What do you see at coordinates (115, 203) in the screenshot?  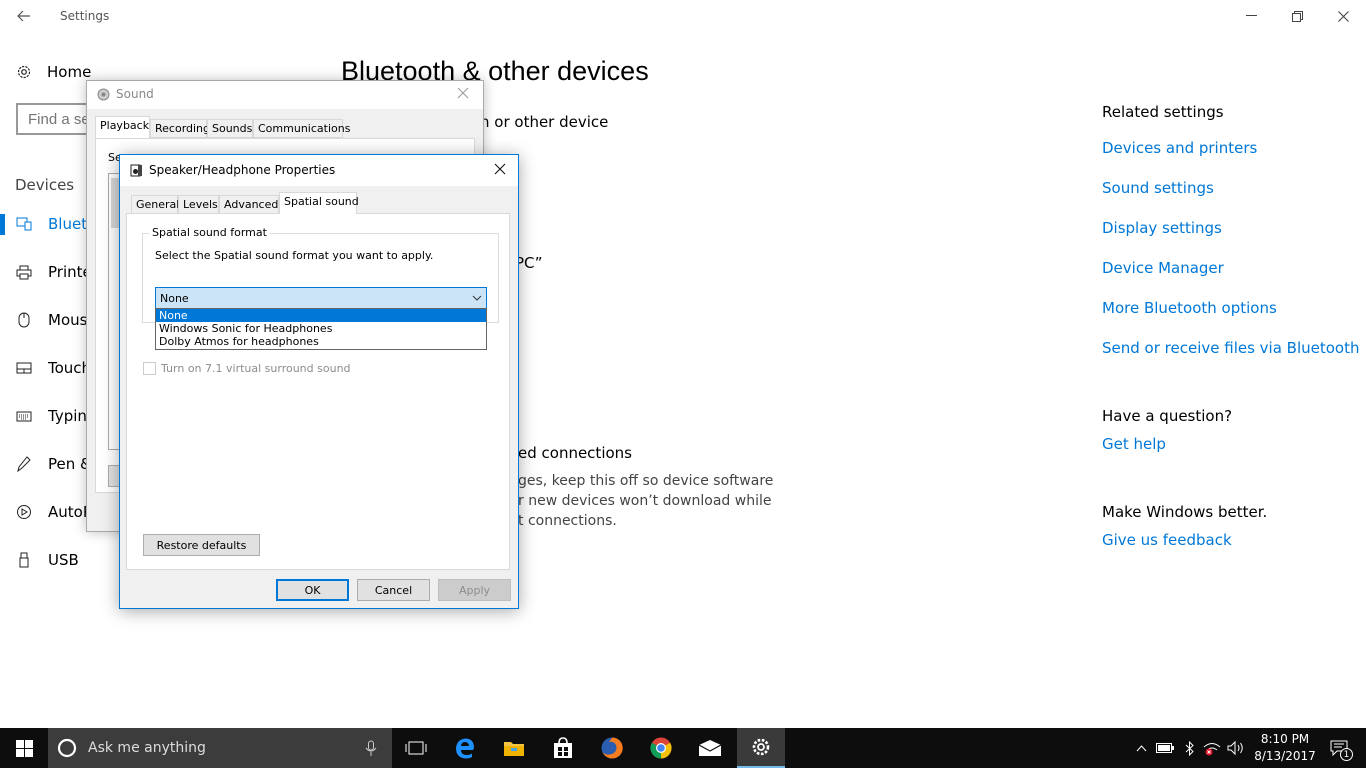 I see `device-list-item` at bounding box center [115, 203].